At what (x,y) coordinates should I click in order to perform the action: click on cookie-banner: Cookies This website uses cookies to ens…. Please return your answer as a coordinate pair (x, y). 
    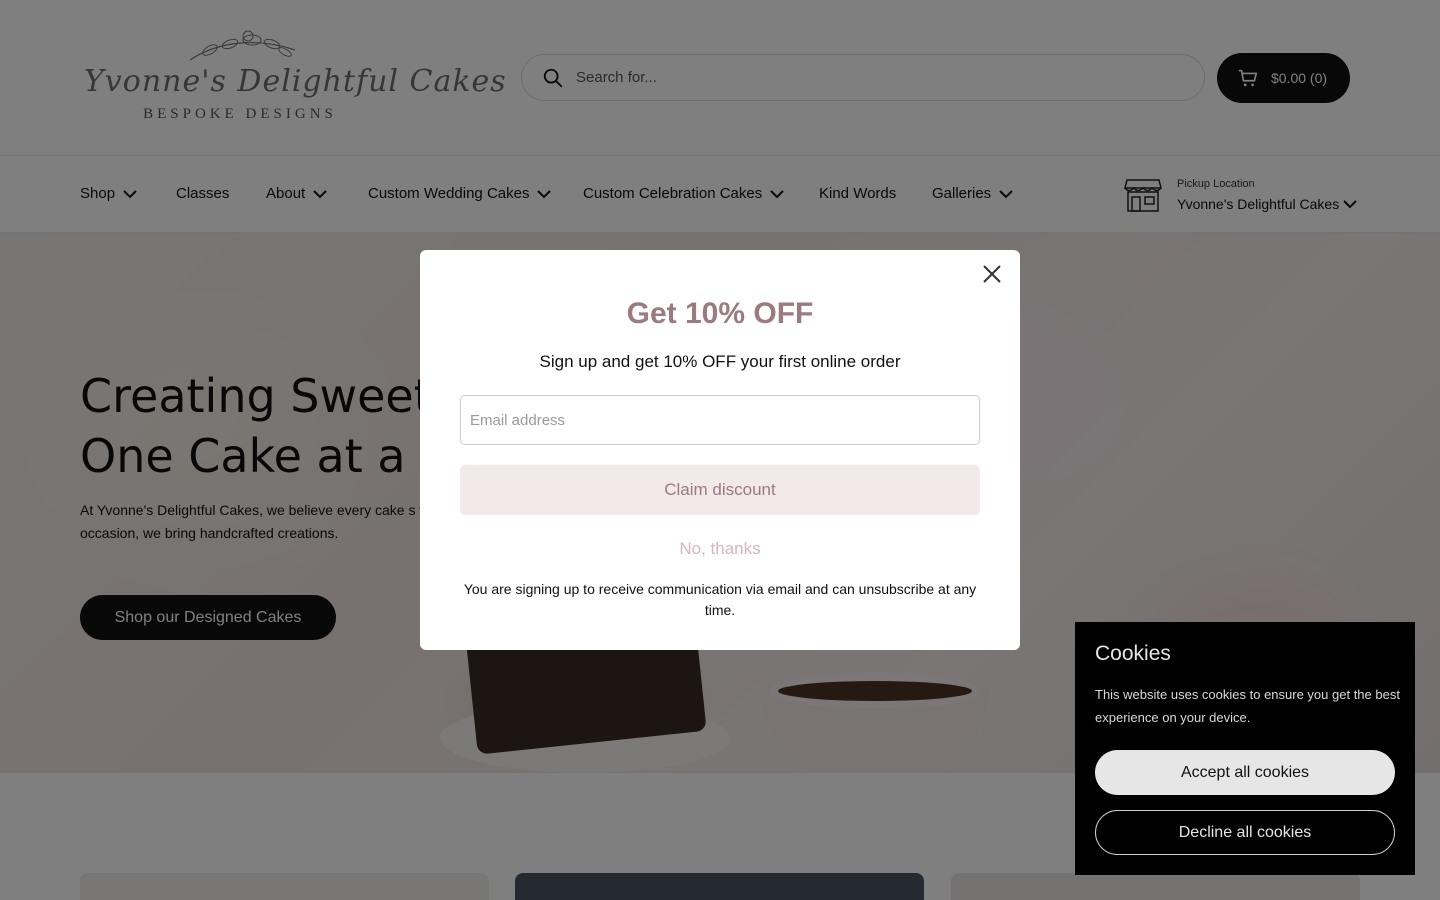
    Looking at the image, I should click on (1245, 748).